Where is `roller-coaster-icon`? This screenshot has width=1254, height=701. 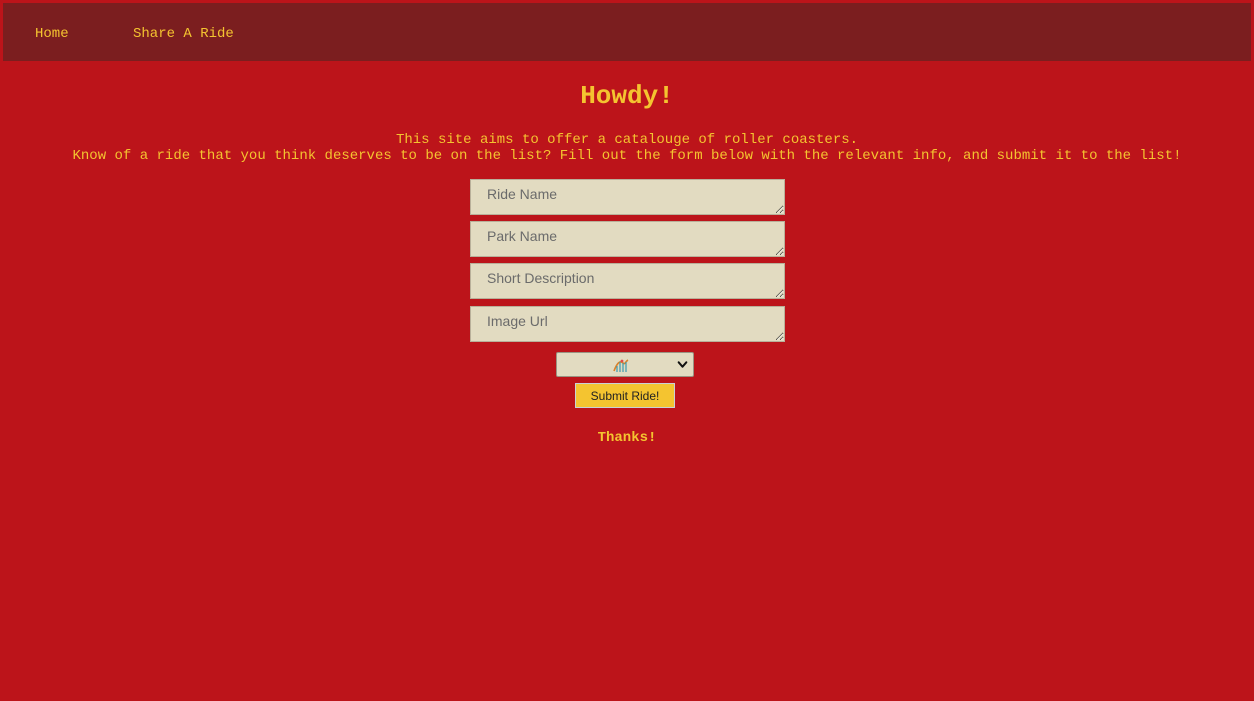 roller-coaster-icon is located at coordinates (621, 365).